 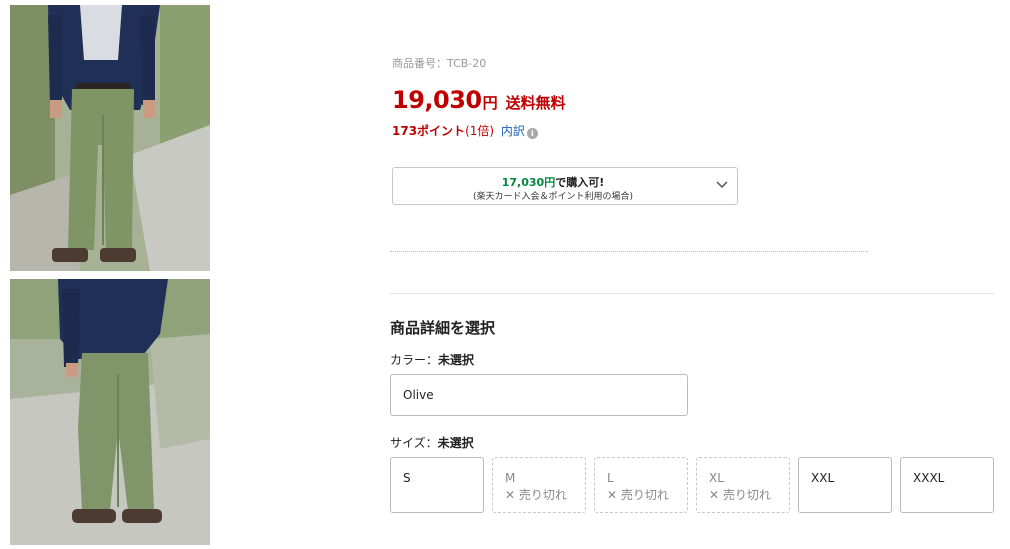 I want to click on price-value: 19,030, so click(x=437, y=100).